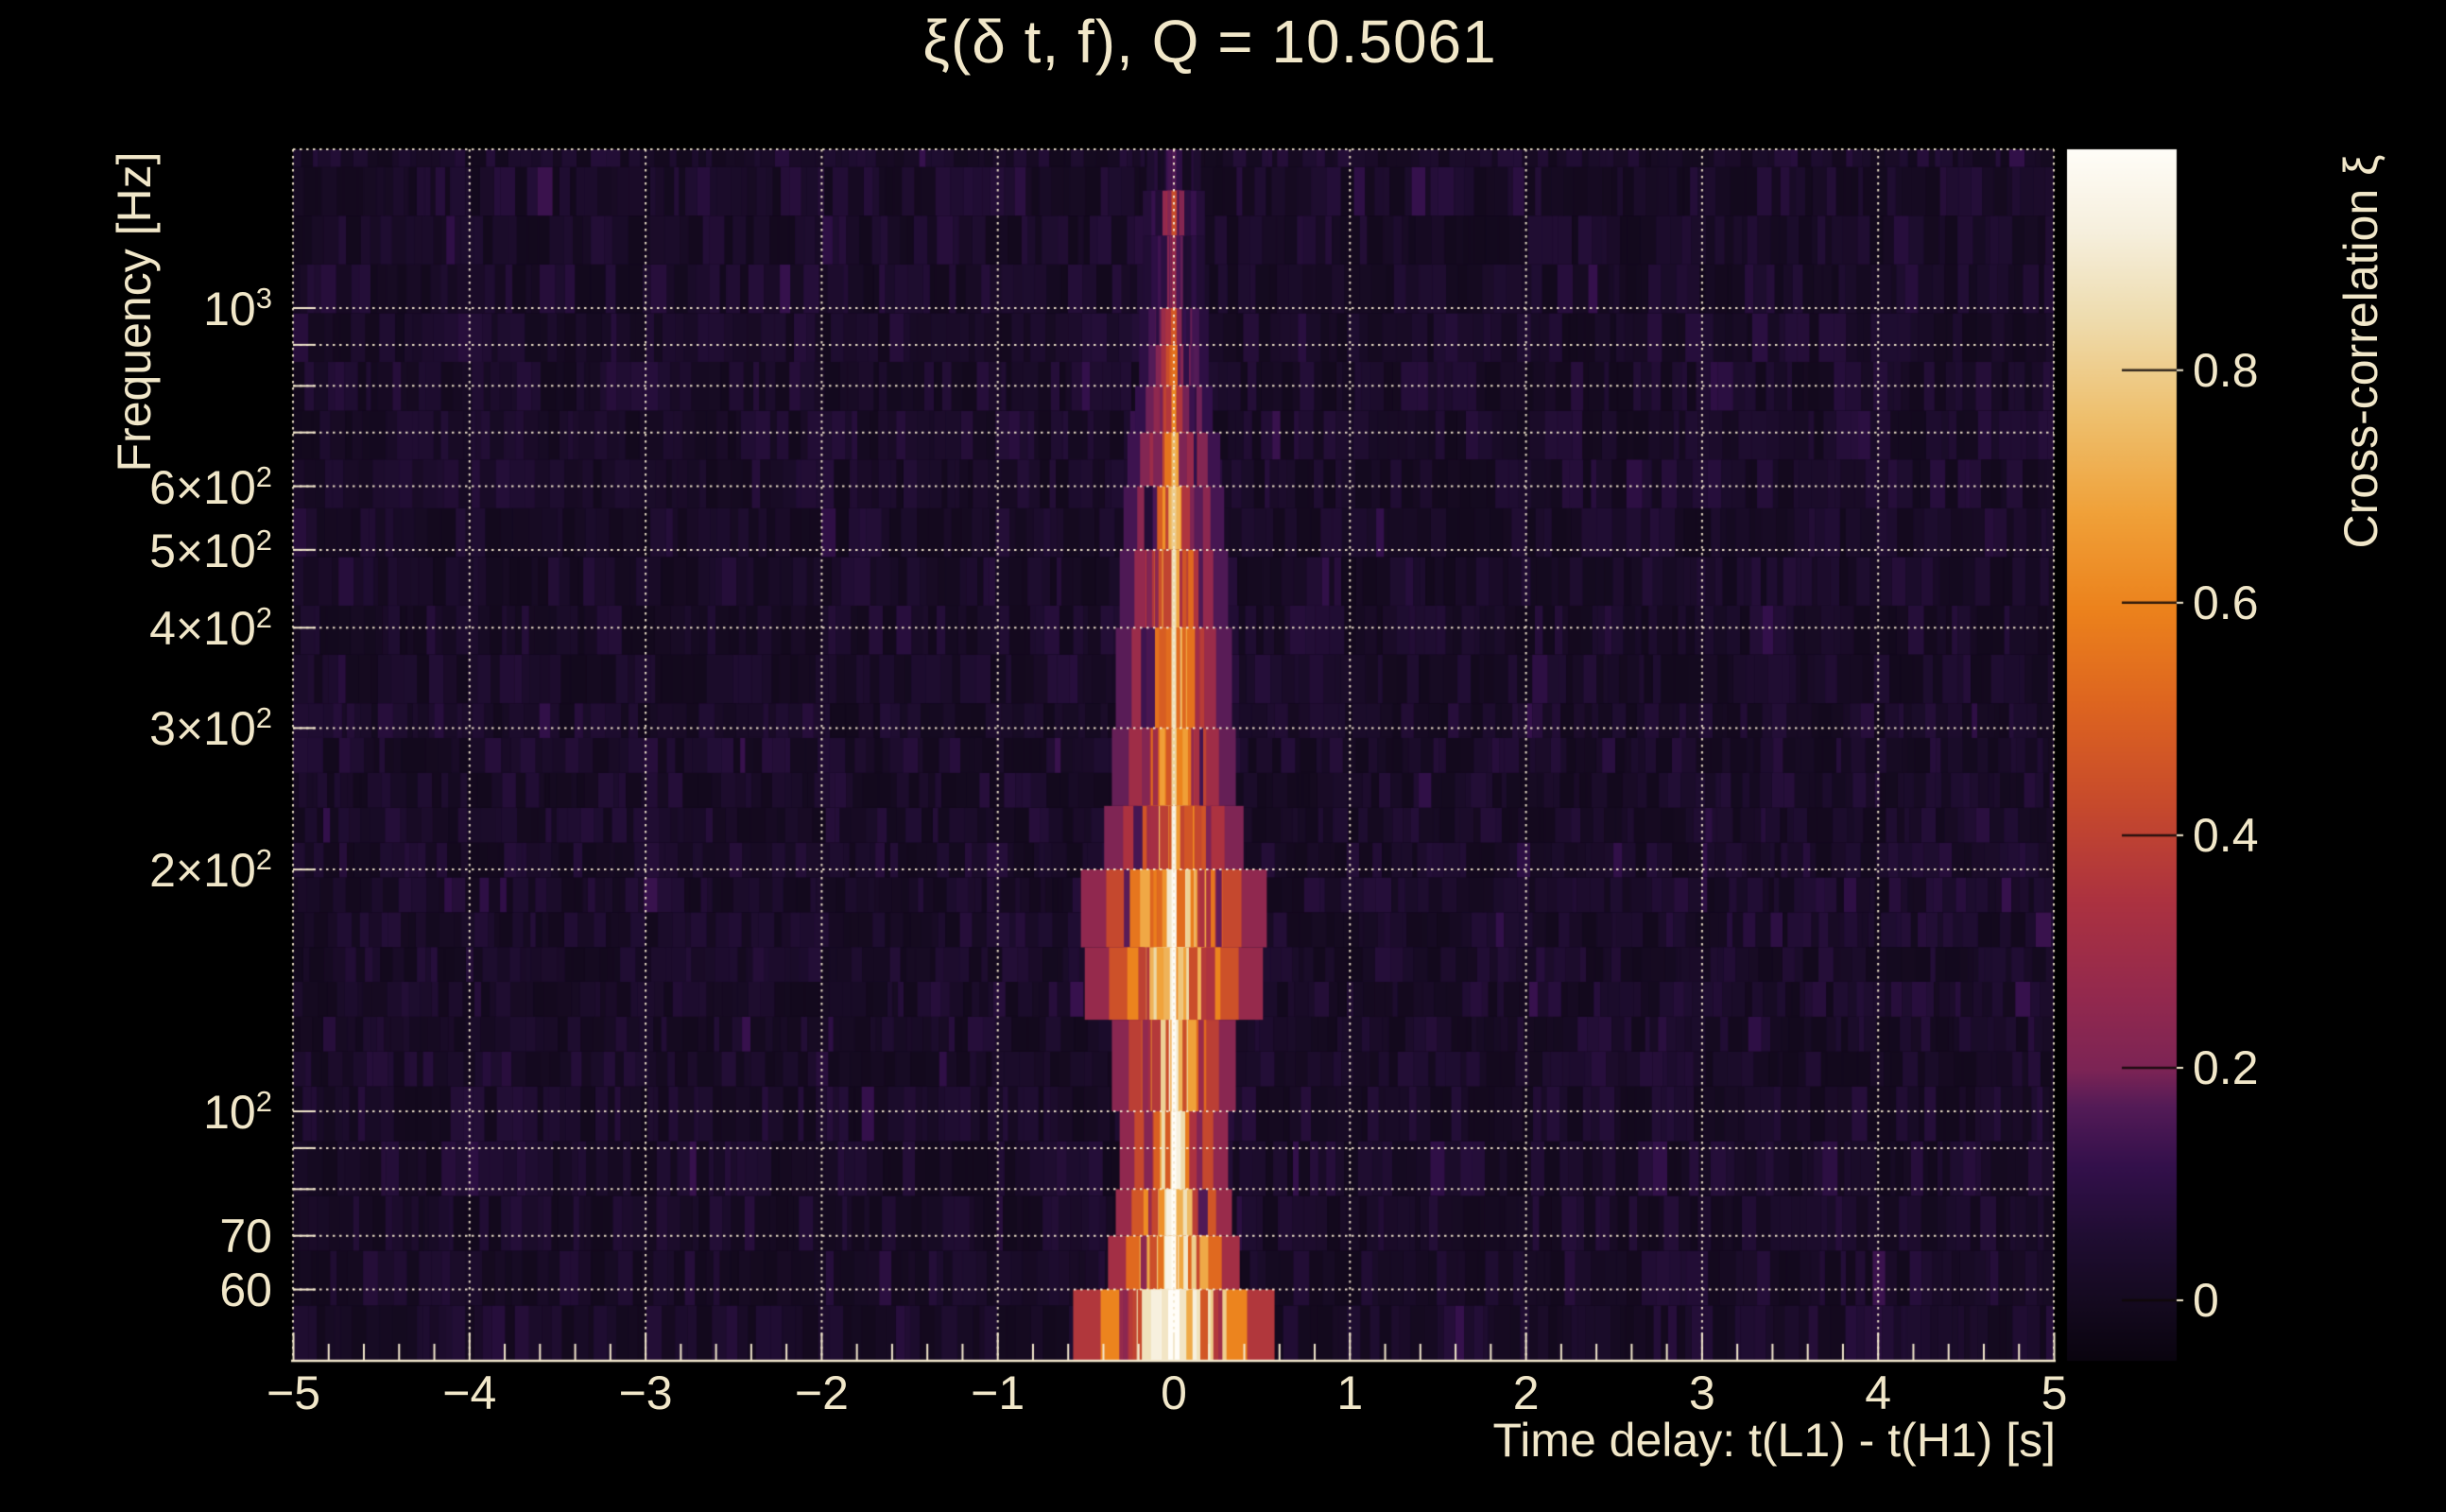 The image size is (2446, 1512). What do you see at coordinates (1350, 1392) in the screenshot?
I see `x-tick-label: 1` at bounding box center [1350, 1392].